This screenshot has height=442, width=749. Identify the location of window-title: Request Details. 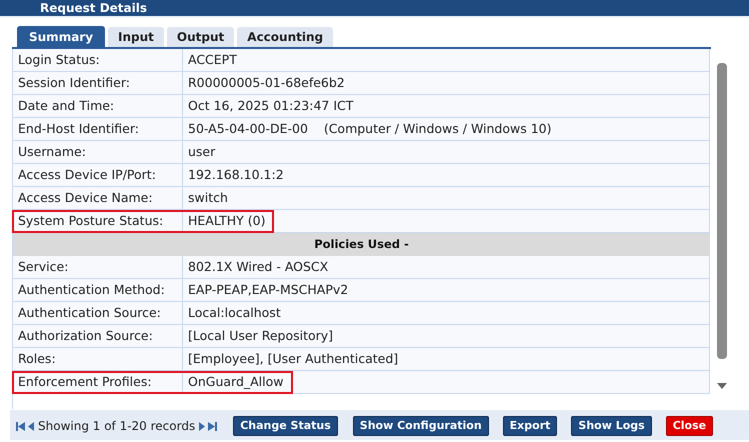
(94, 8).